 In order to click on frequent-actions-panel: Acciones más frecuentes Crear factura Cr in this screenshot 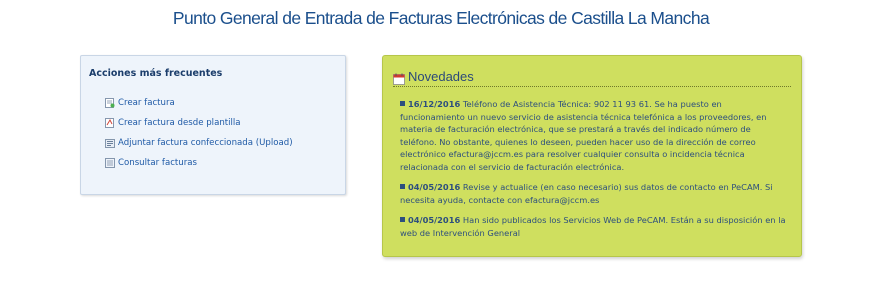, I will do `click(213, 125)`.